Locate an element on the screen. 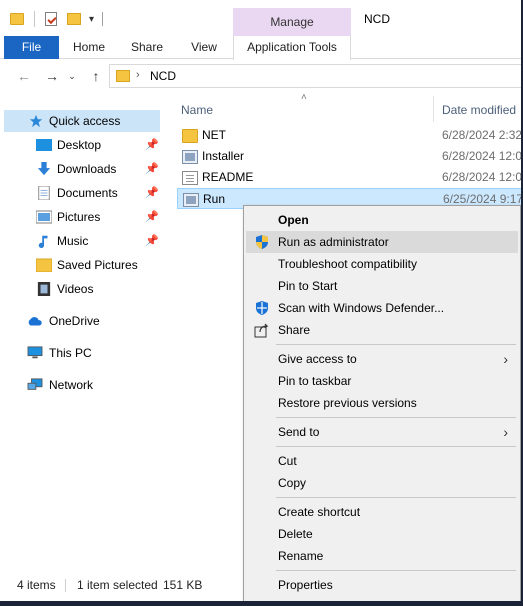  nav-item-downloads: Downloads 📌 is located at coordinates (80, 169).